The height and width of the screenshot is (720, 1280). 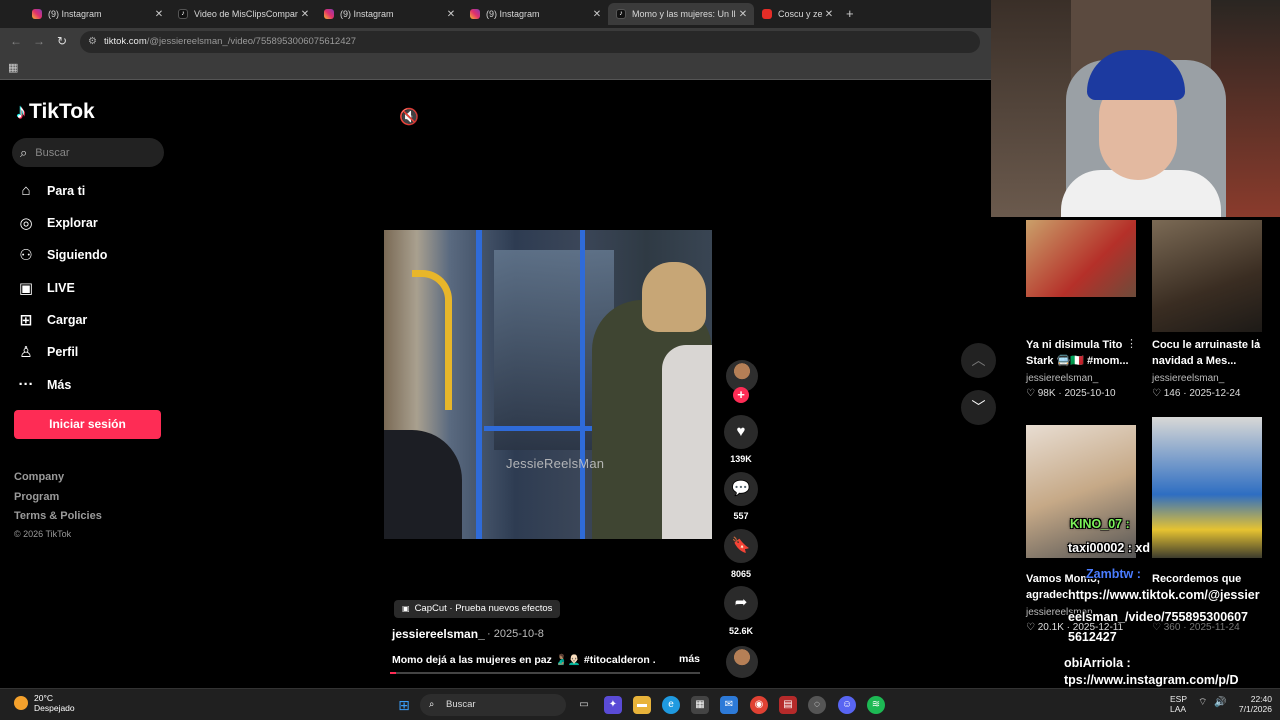 What do you see at coordinates (1032, 393) in the screenshot?
I see `heart-outline-icon: ♡` at bounding box center [1032, 393].